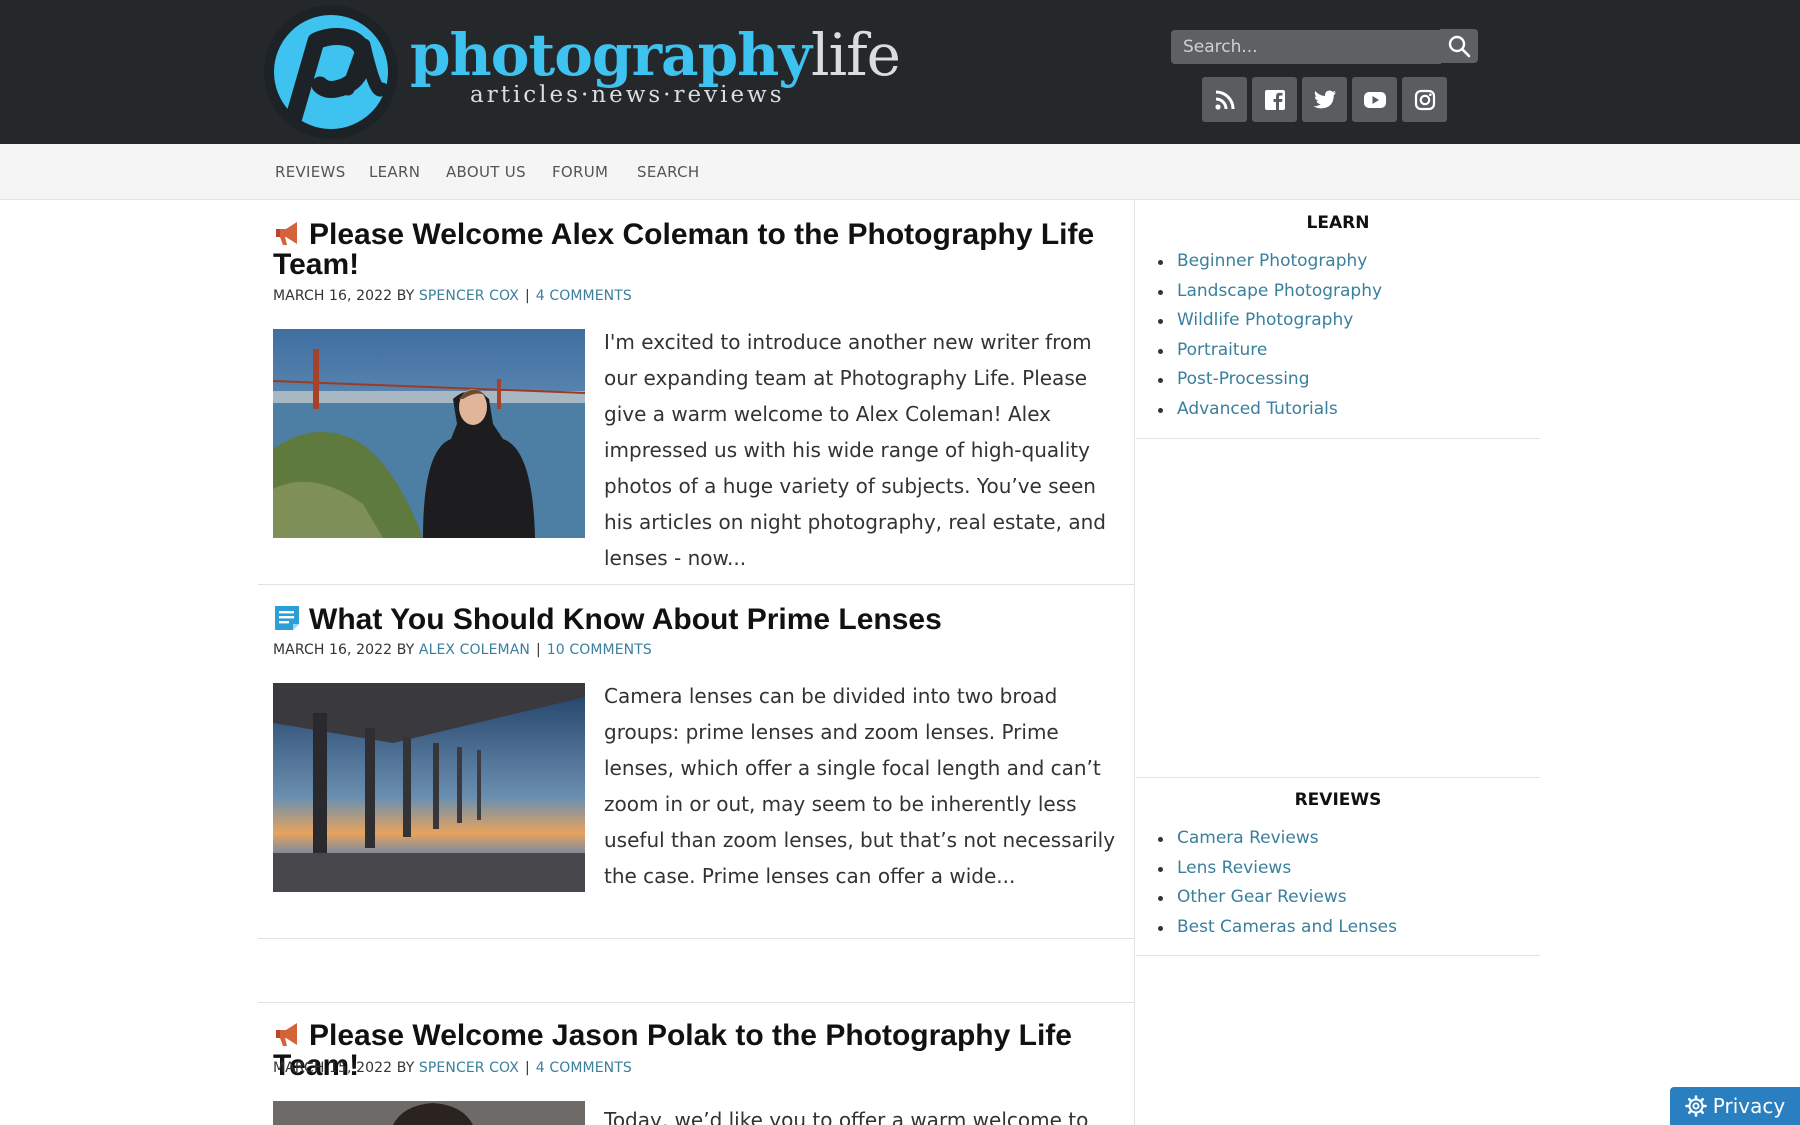 Image resolution: width=1800 pixels, height=1125 pixels. Describe the element at coordinates (611, 55) in the screenshot. I see `logo-word-photography: photography` at that location.